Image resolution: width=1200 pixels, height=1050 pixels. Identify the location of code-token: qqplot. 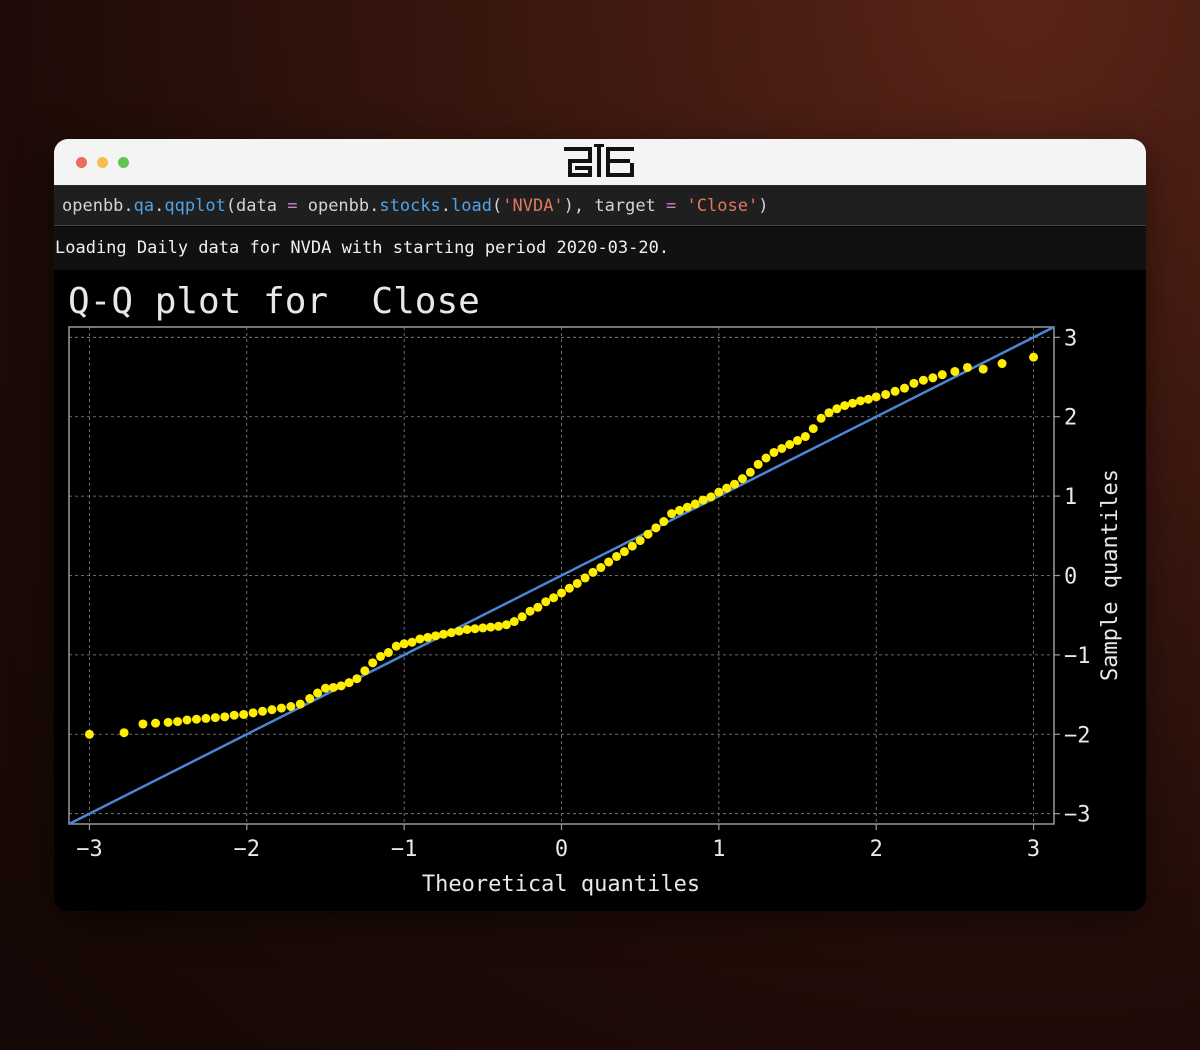
(195, 206).